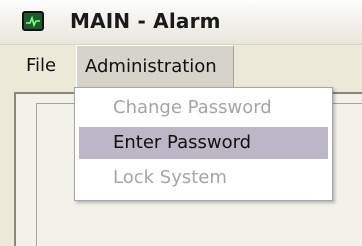  I want to click on menu-administration: Administration, so click(155, 66).